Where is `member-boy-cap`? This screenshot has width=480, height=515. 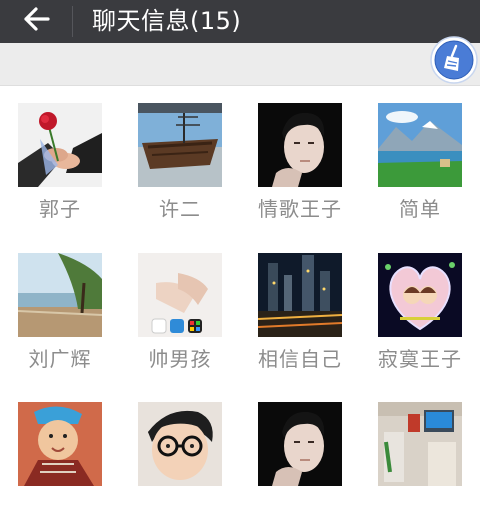 member-boy-cap is located at coordinates (61, 450).